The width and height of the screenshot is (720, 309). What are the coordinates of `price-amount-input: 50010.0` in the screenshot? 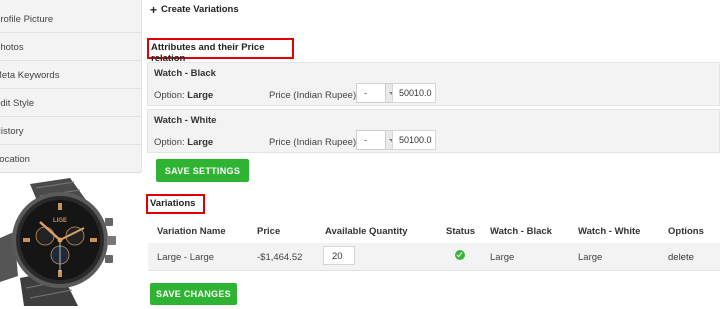 It's located at (414, 93).